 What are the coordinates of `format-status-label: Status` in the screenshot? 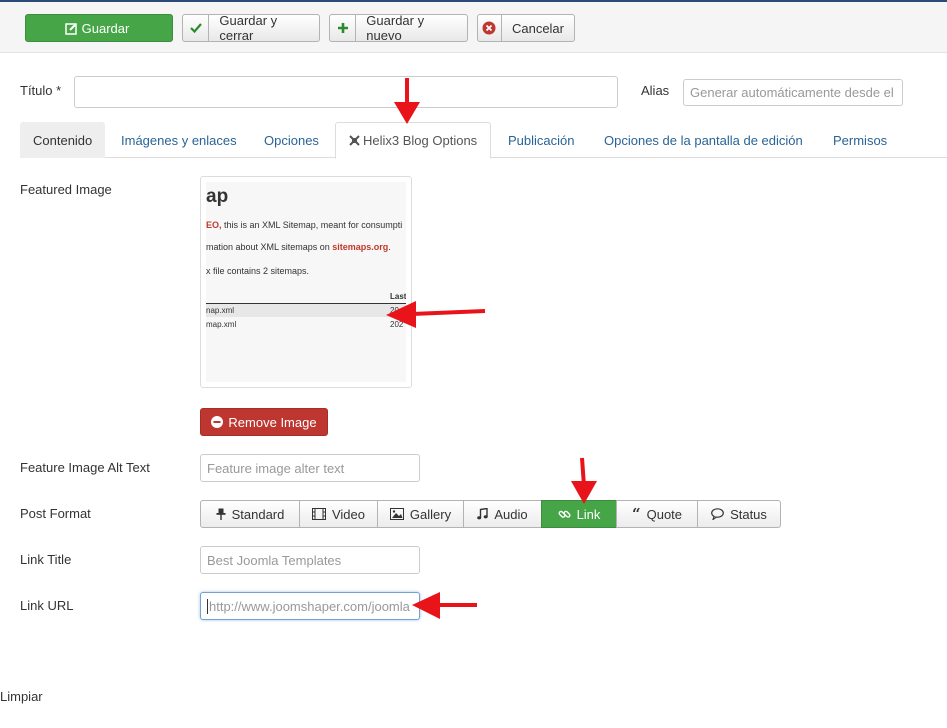 It's located at (748, 514).